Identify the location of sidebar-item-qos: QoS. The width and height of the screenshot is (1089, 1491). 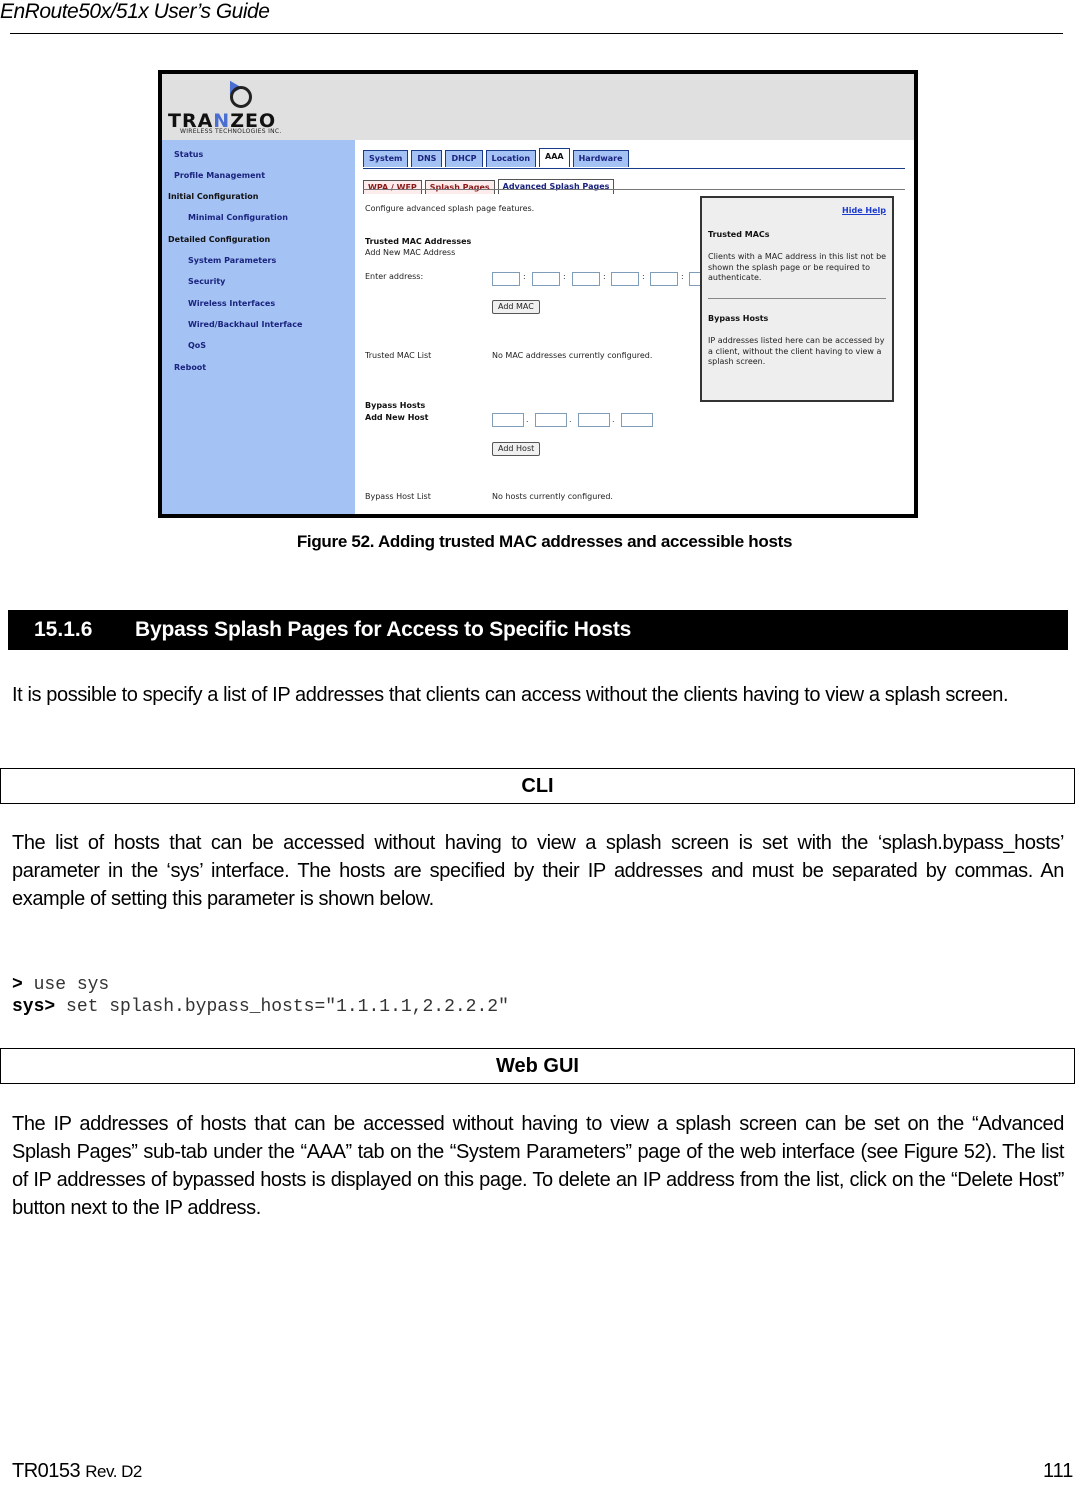
(197, 345).